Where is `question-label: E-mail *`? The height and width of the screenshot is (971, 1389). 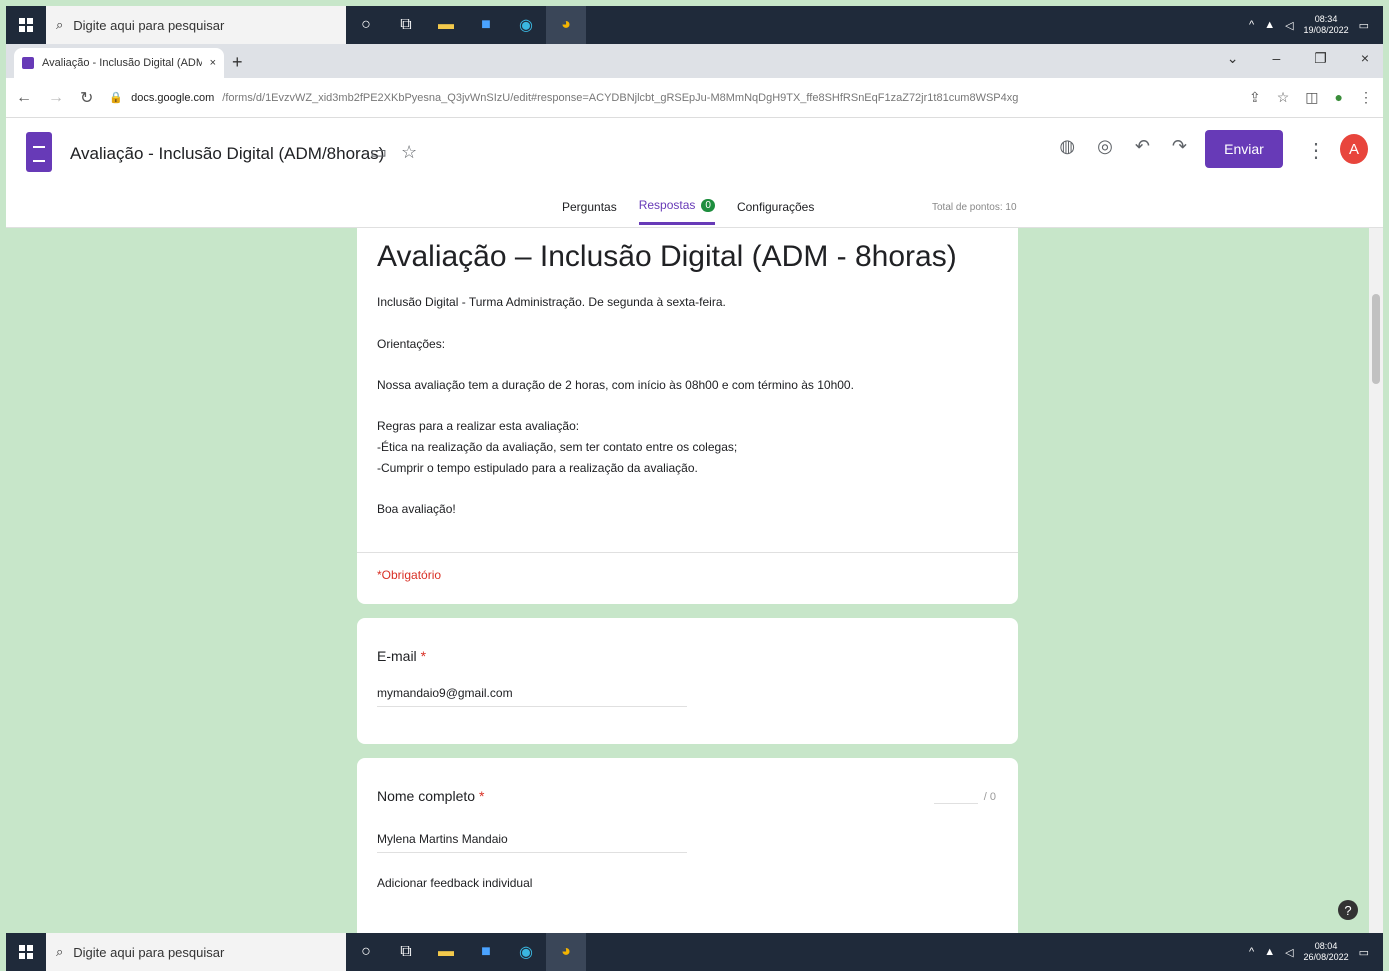 question-label: E-mail * is located at coordinates (402, 656).